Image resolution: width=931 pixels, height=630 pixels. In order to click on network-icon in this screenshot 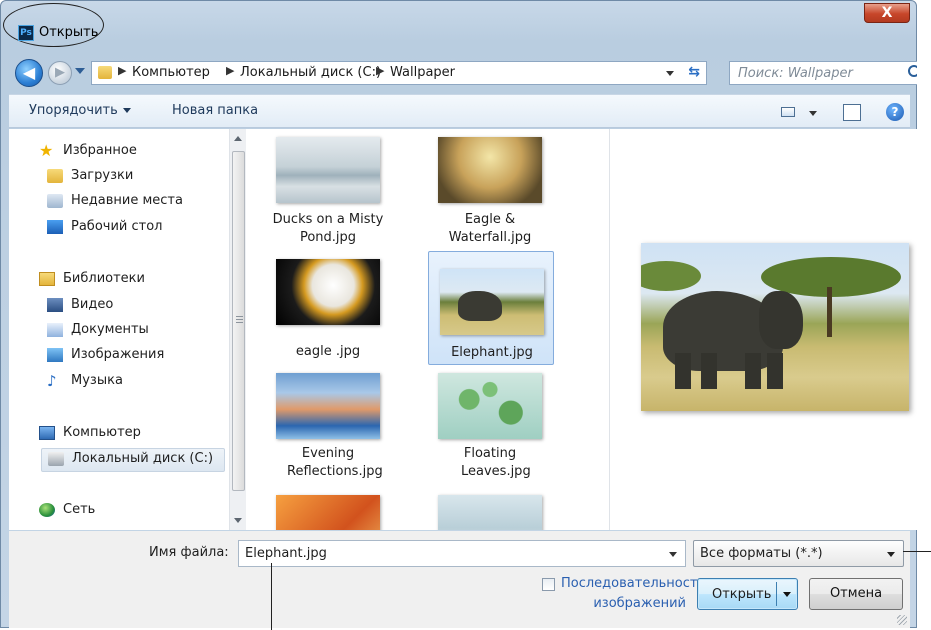, I will do `click(47, 510)`.